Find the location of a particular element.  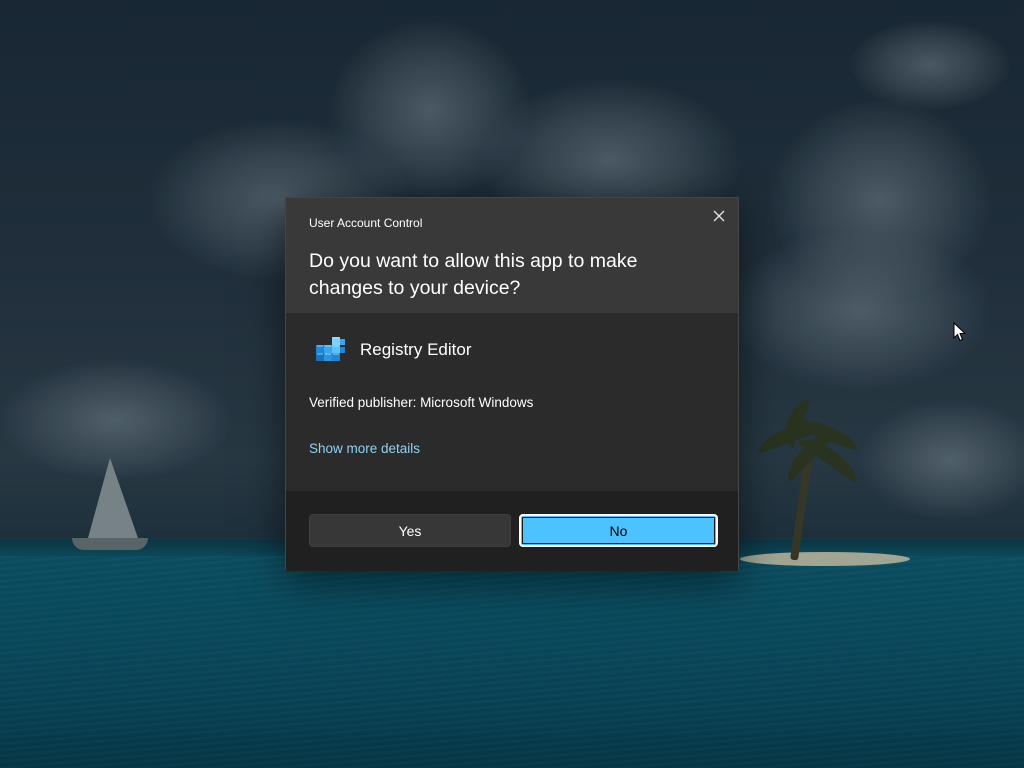

show-more-details-link: Show more details is located at coordinates (364, 448).